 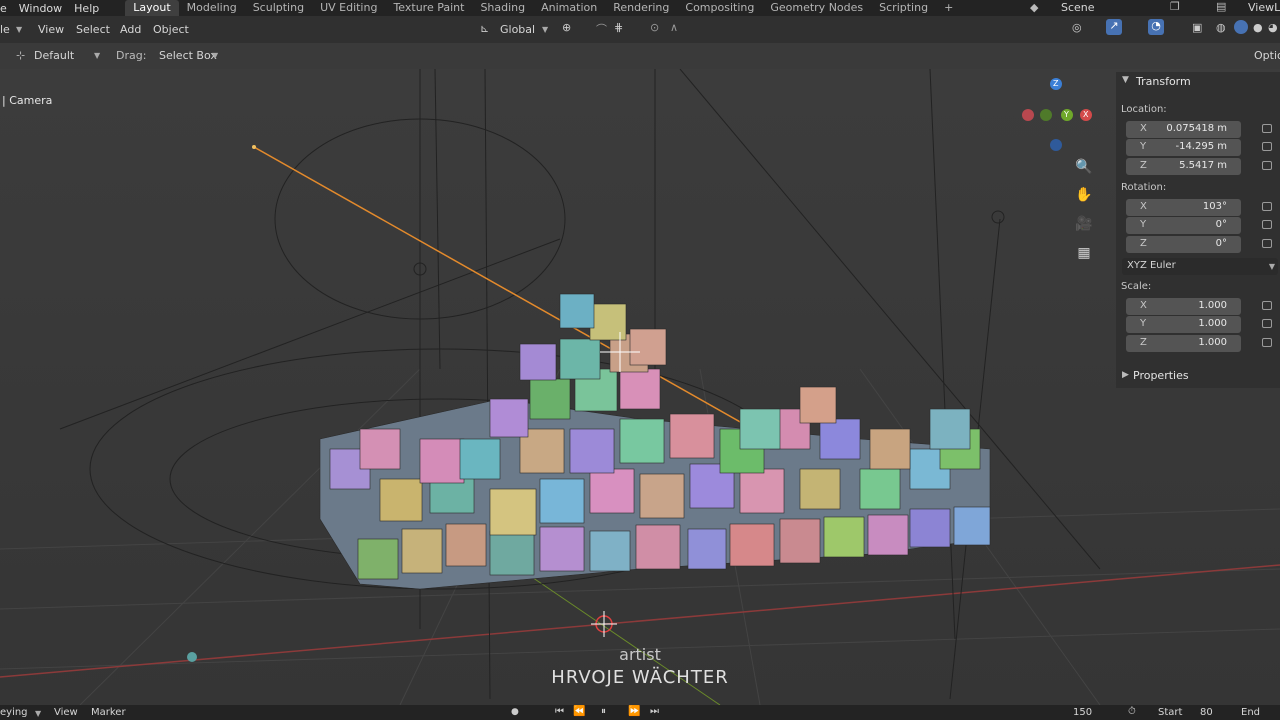 I want to click on tab-rendering: Rendering, so click(x=641, y=8).